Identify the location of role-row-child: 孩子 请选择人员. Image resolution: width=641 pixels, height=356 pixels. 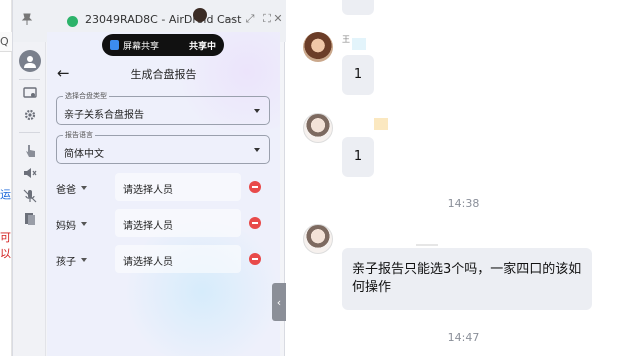
(163, 259).